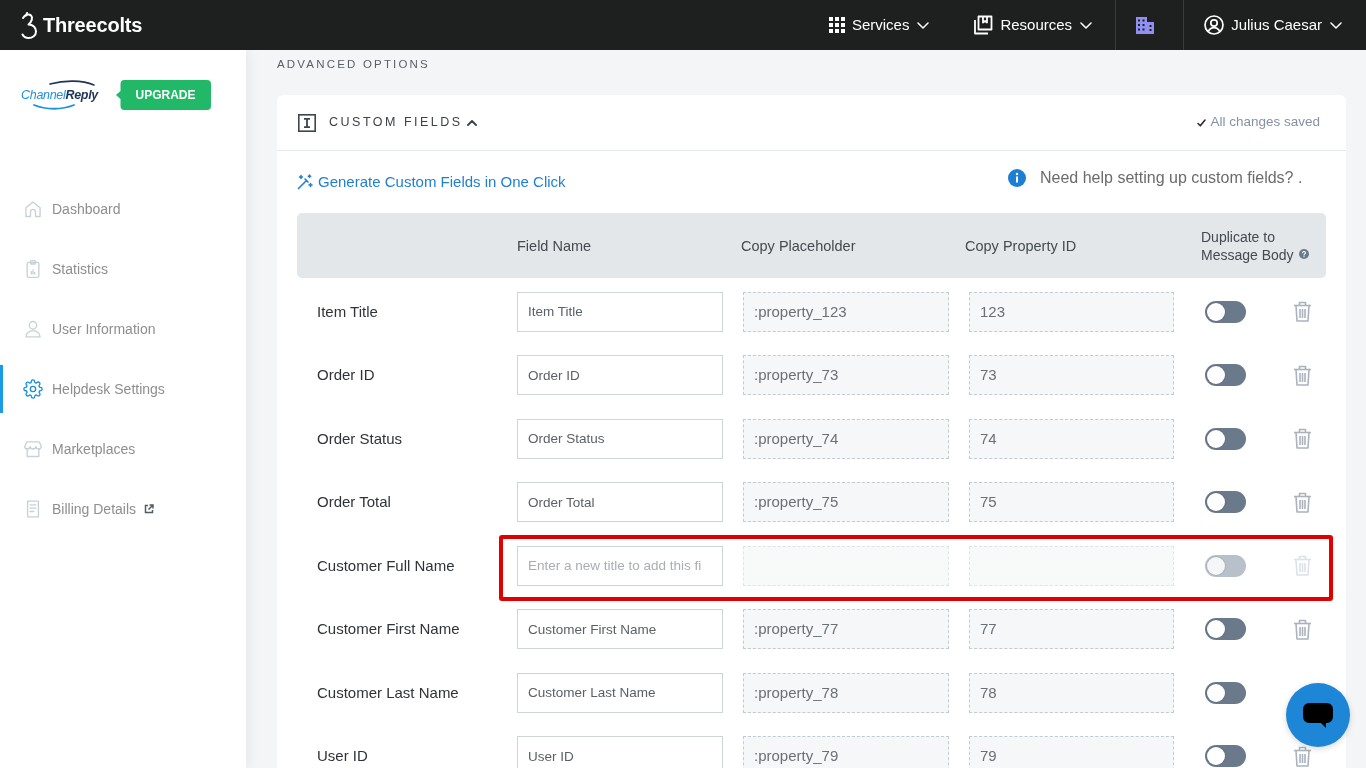  Describe the element at coordinates (59, 95) in the screenshot. I see `channelreply-logo: ChannelReply` at that location.